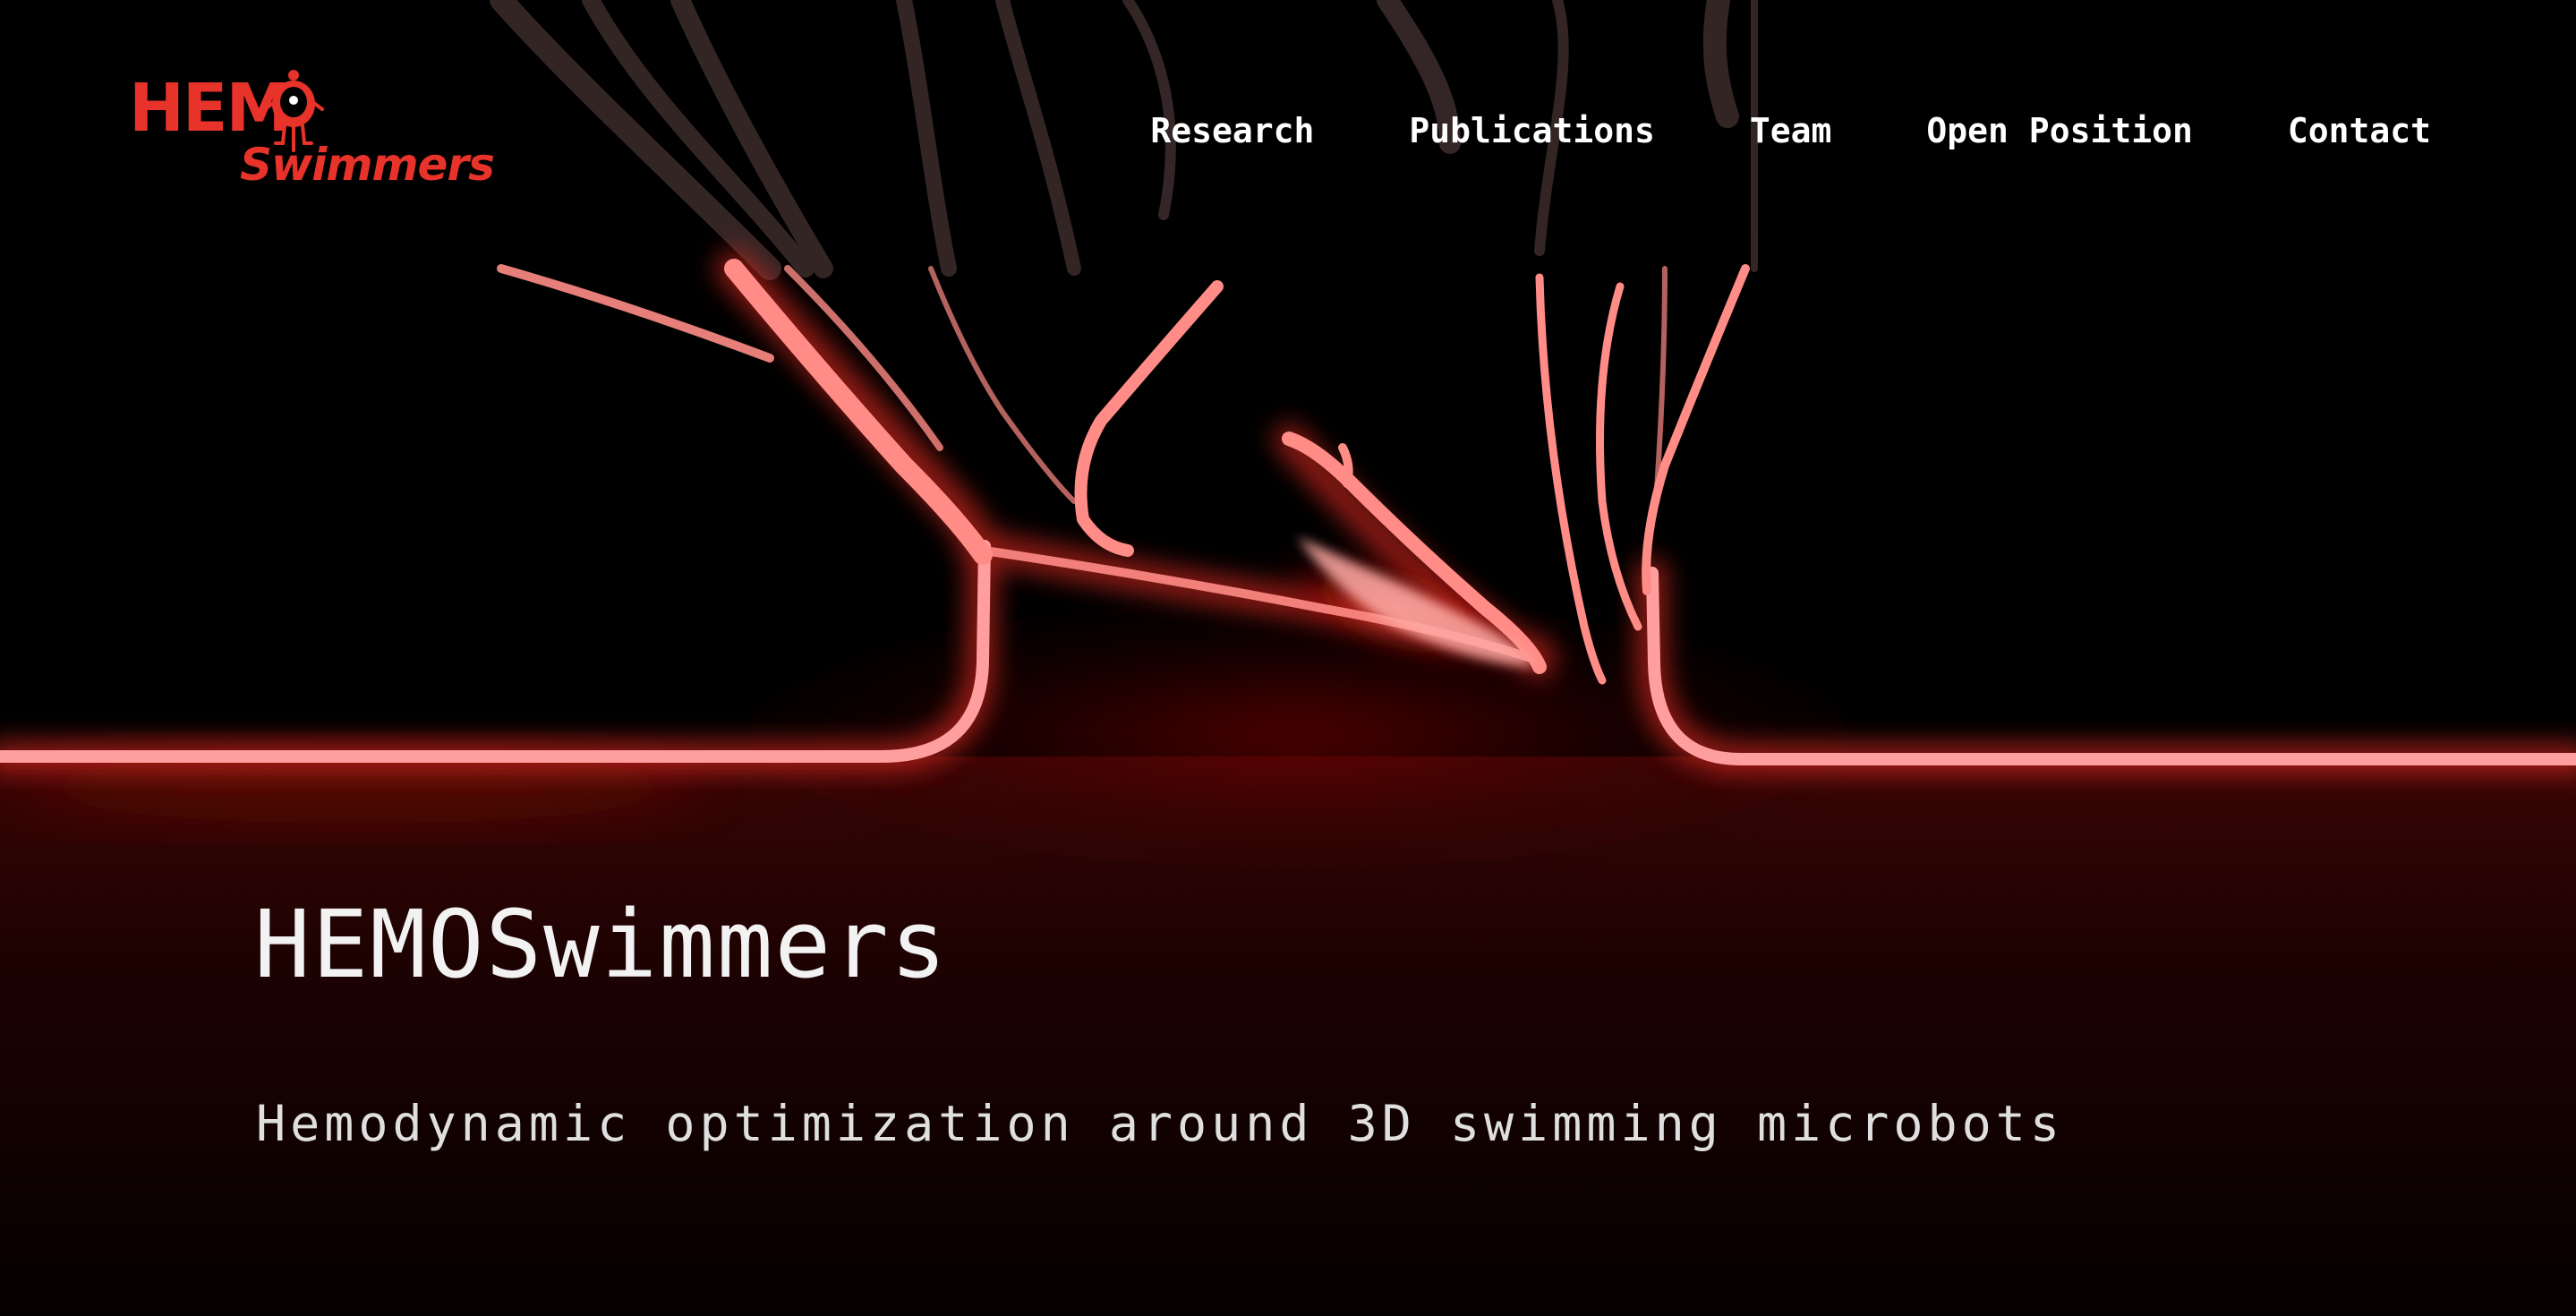 Image resolution: width=2576 pixels, height=1316 pixels. Describe the element at coordinates (601, 944) in the screenshot. I see `hero-title: HEMOSwimmers` at that location.